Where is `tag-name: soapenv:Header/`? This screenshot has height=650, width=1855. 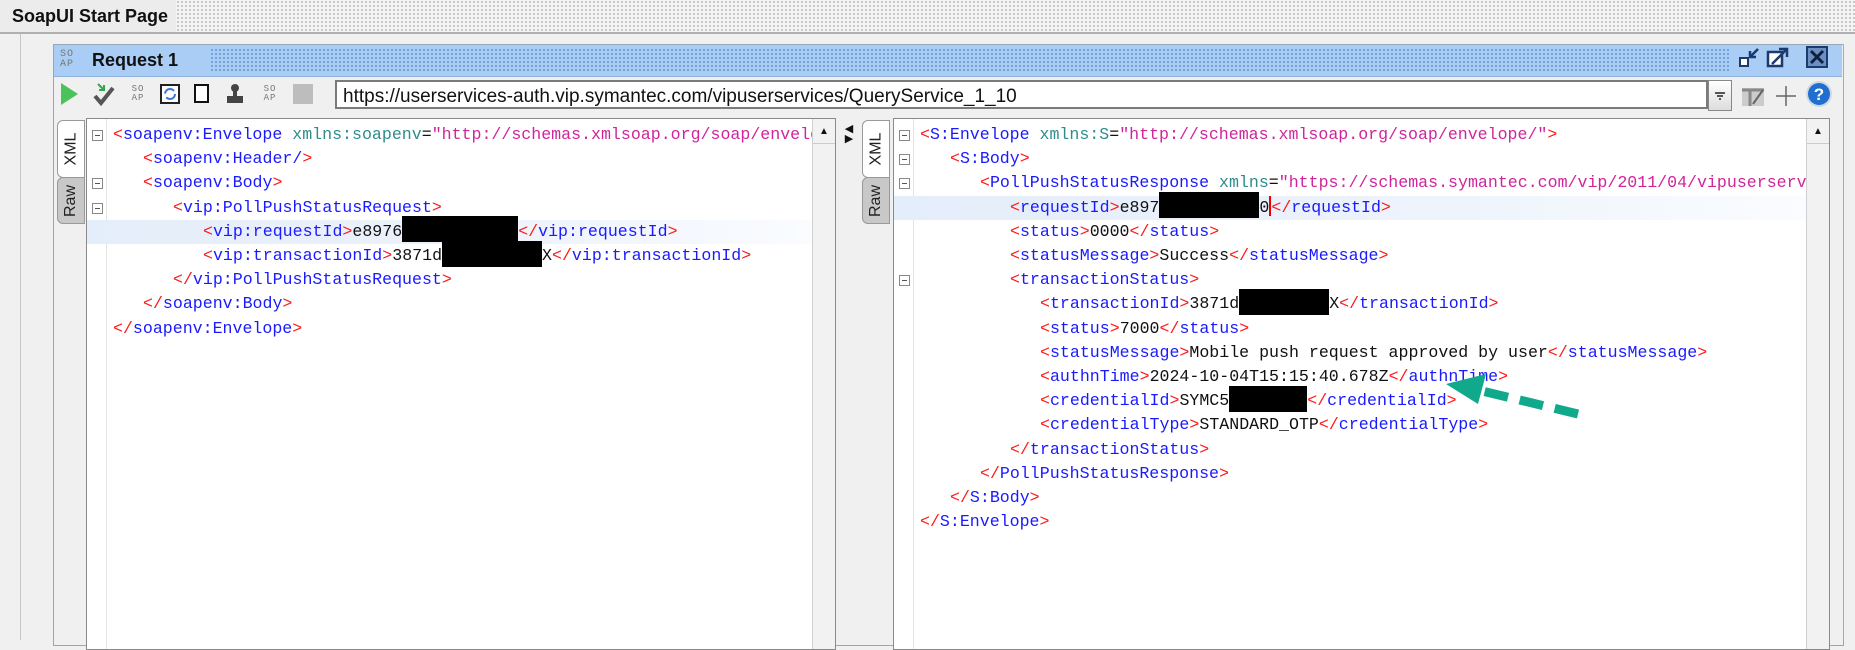 tag-name: soapenv:Header/ is located at coordinates (227, 159).